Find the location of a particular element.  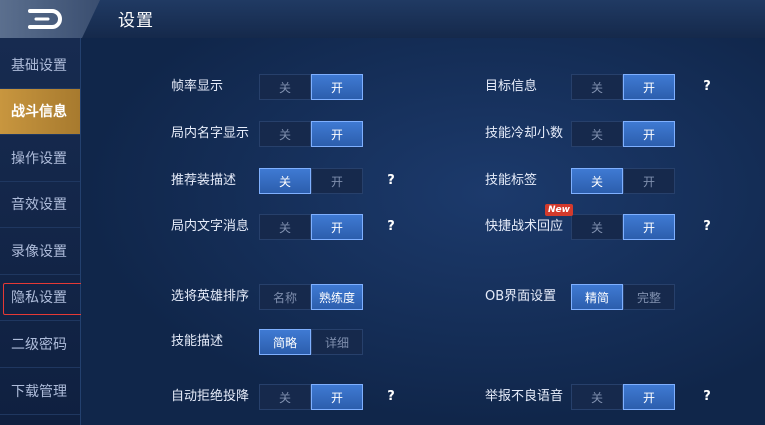

left-setting-6-option-0: 关 is located at coordinates (285, 397).